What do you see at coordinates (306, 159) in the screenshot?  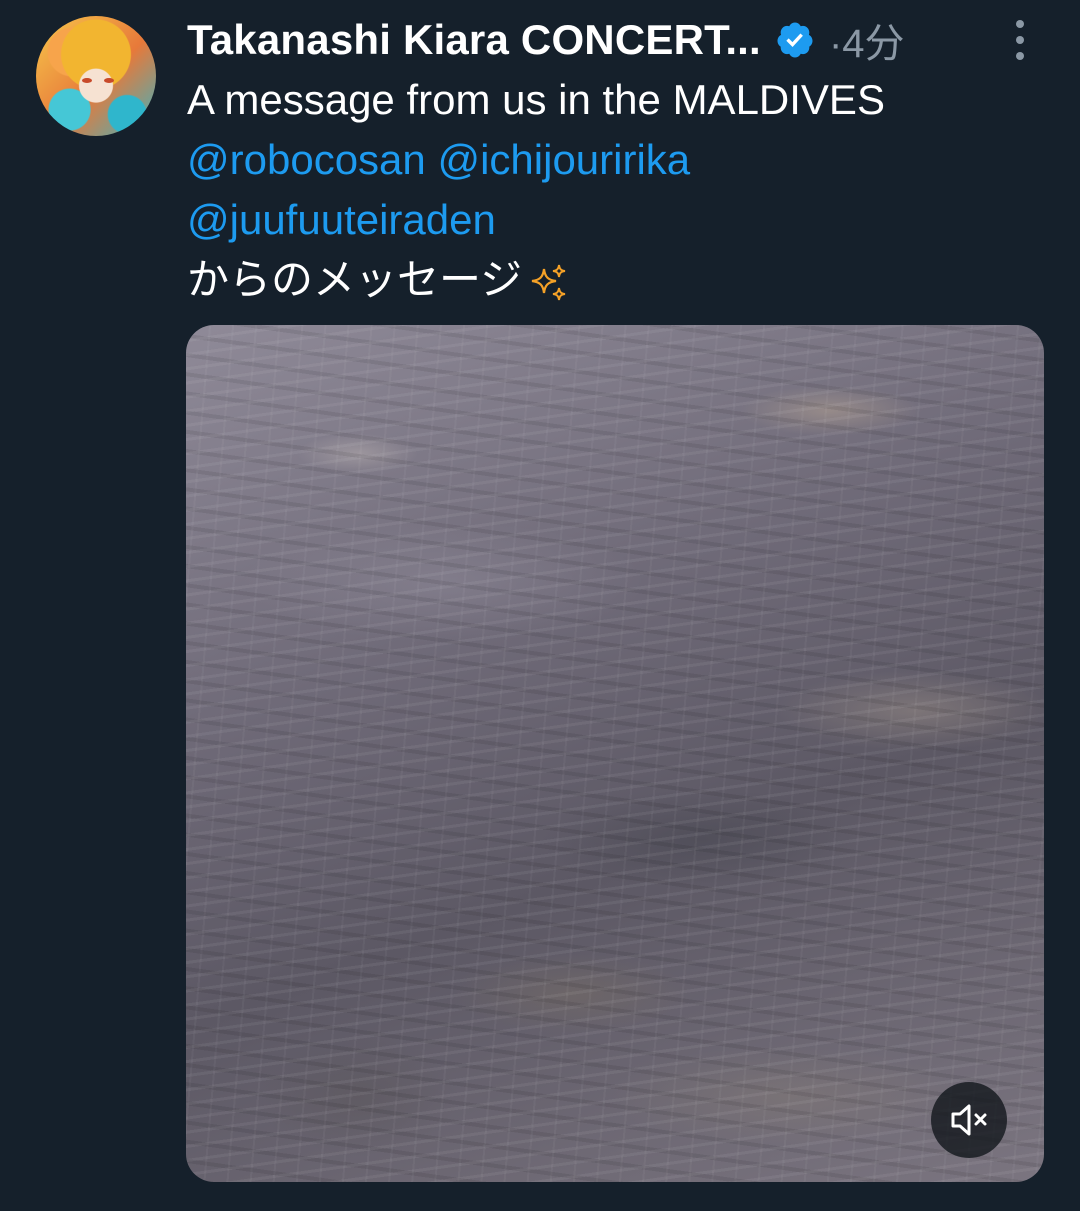 I see `mention-link: @robocosan` at bounding box center [306, 159].